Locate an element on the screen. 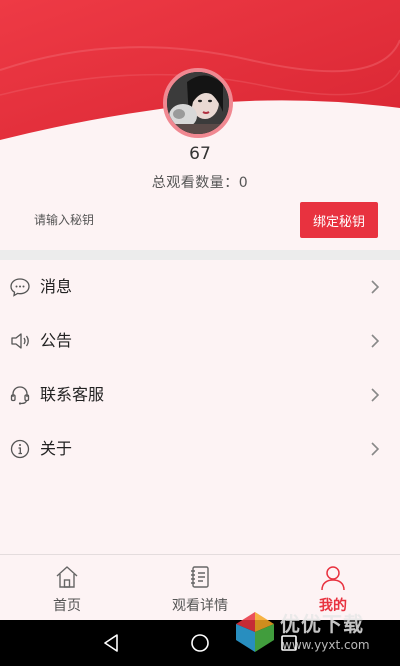 This screenshot has height=666, width=400. notebook-icon is located at coordinates (200, 577).